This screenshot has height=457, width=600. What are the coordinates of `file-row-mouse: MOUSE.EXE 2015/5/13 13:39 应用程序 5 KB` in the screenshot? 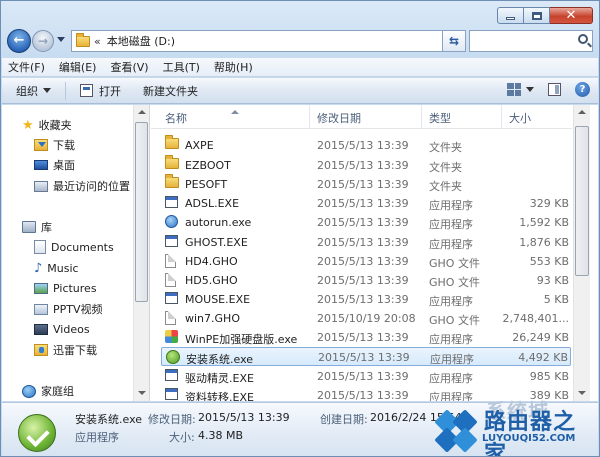 It's located at (366, 299).